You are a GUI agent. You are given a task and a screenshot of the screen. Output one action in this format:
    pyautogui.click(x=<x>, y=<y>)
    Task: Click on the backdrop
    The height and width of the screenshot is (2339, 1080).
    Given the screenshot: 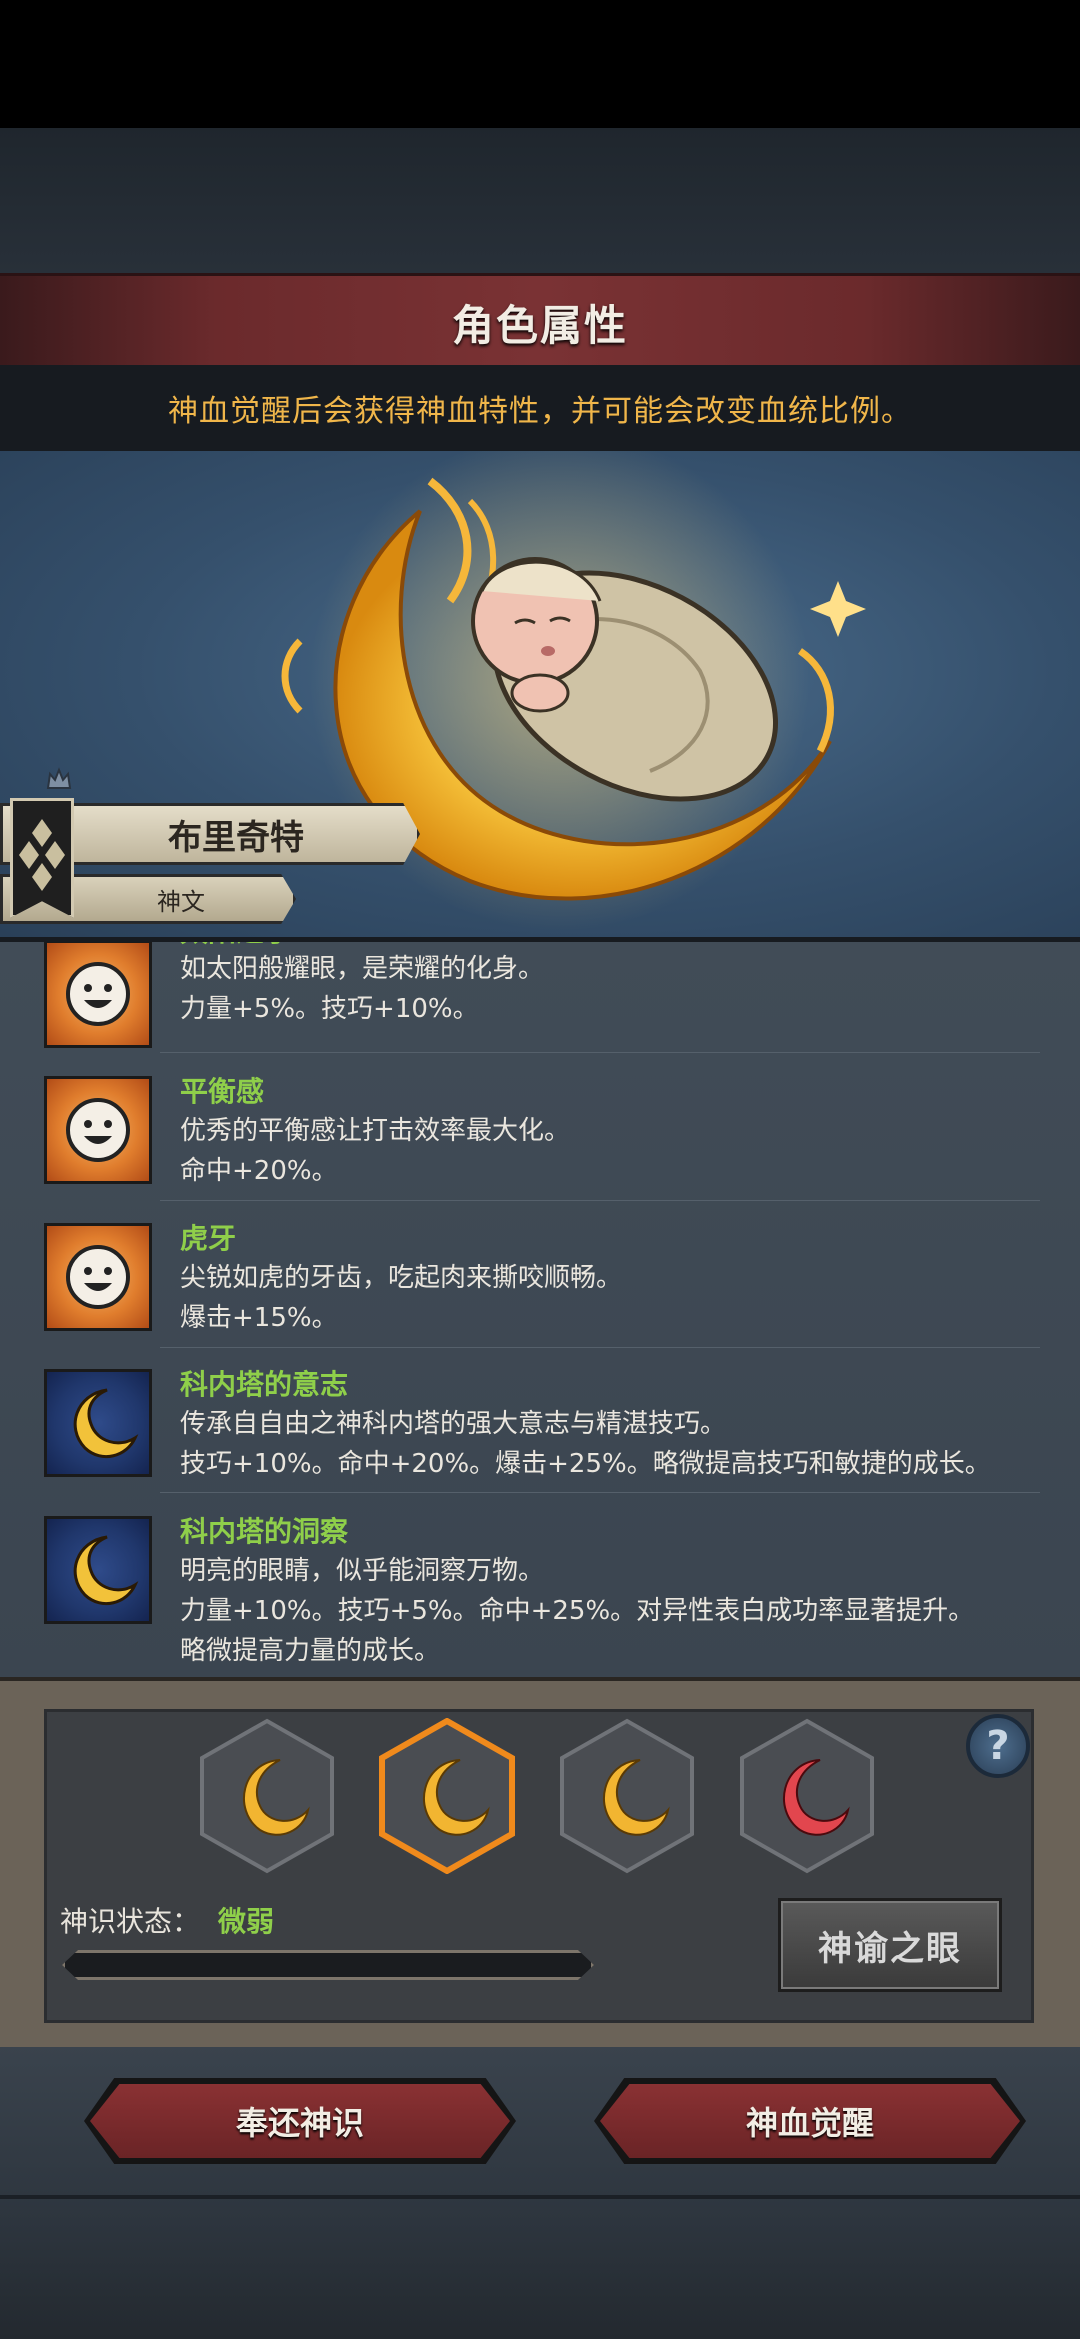 What is the action you would take?
    pyautogui.click(x=540, y=200)
    